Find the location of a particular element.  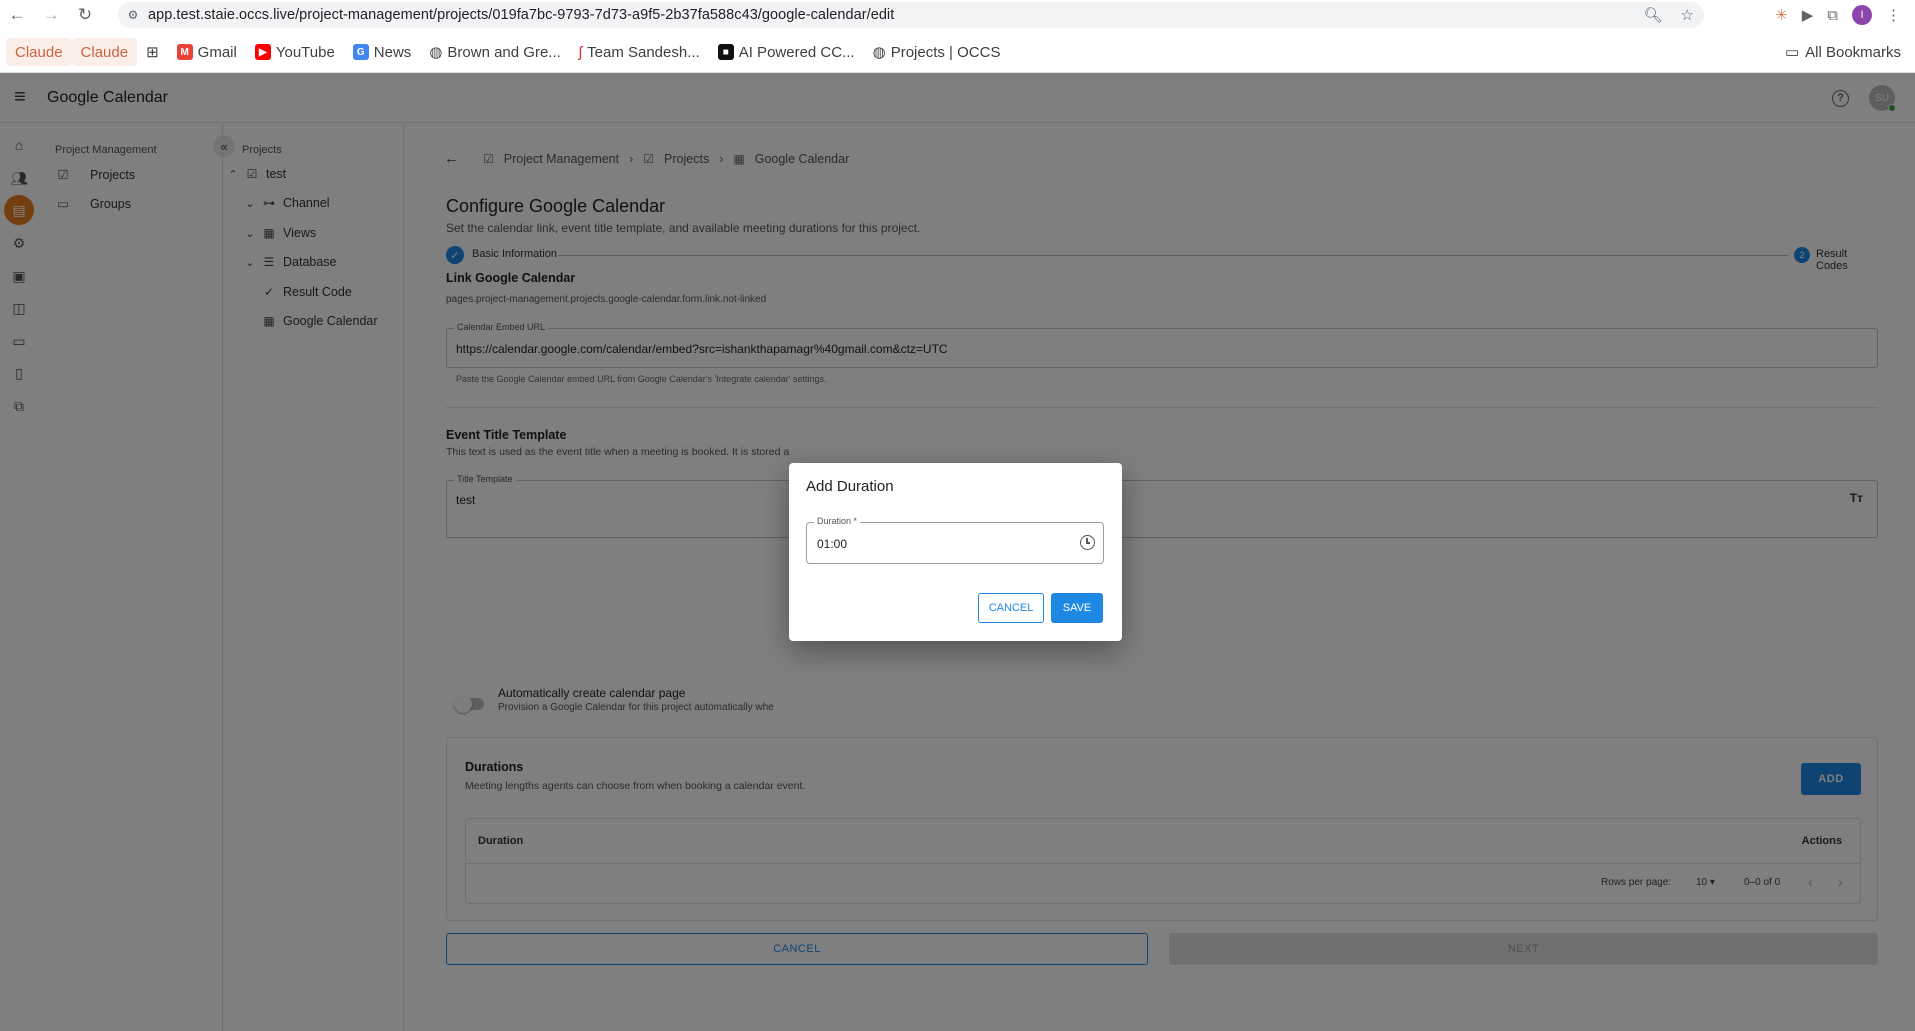

extension-icon: ▶ is located at coordinates (1808, 15).